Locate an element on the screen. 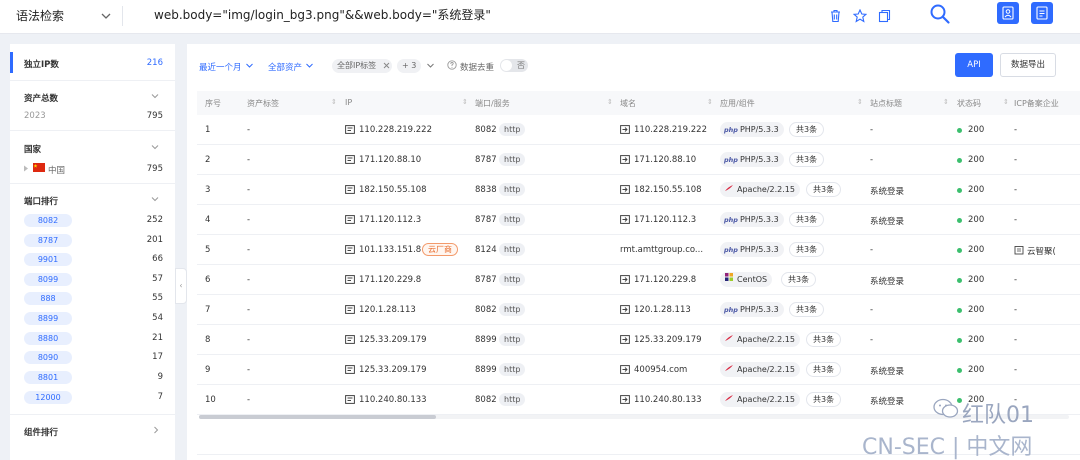 Image resolution: width=1080 pixels, height=460 pixels. port-pill: 888 is located at coordinates (48, 298).